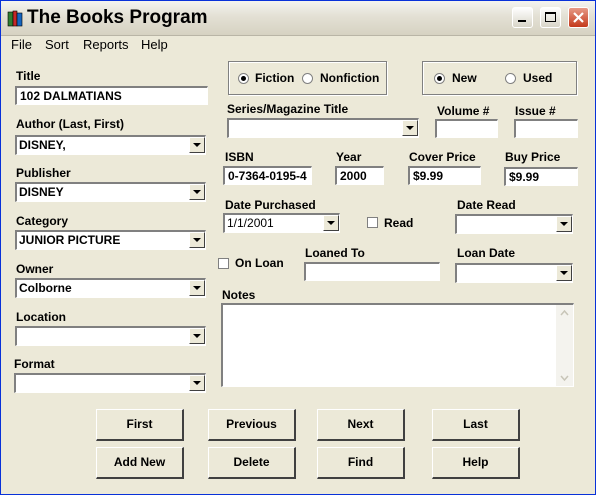  I want to click on issue-input, so click(546, 128).